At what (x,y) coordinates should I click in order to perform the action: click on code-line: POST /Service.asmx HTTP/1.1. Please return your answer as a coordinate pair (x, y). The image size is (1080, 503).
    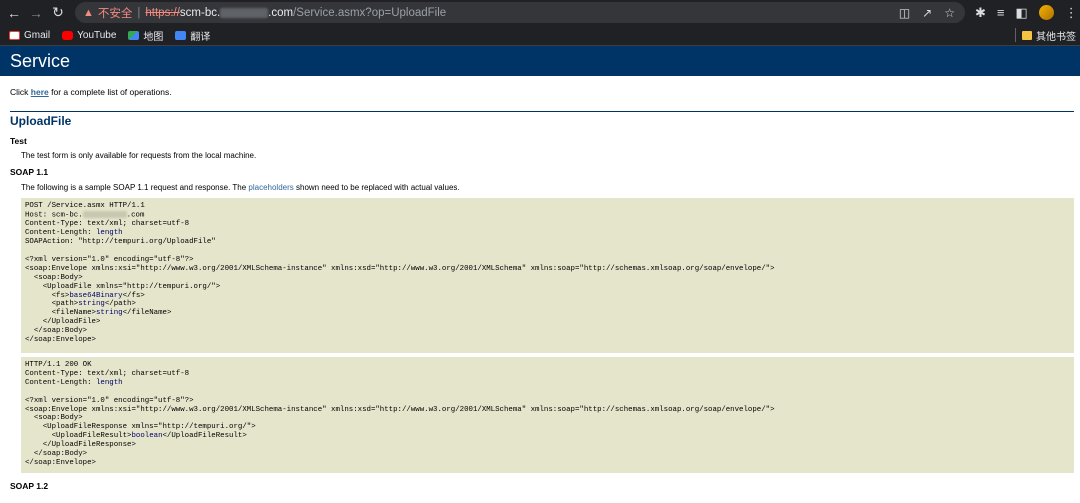
    Looking at the image, I should click on (85, 206).